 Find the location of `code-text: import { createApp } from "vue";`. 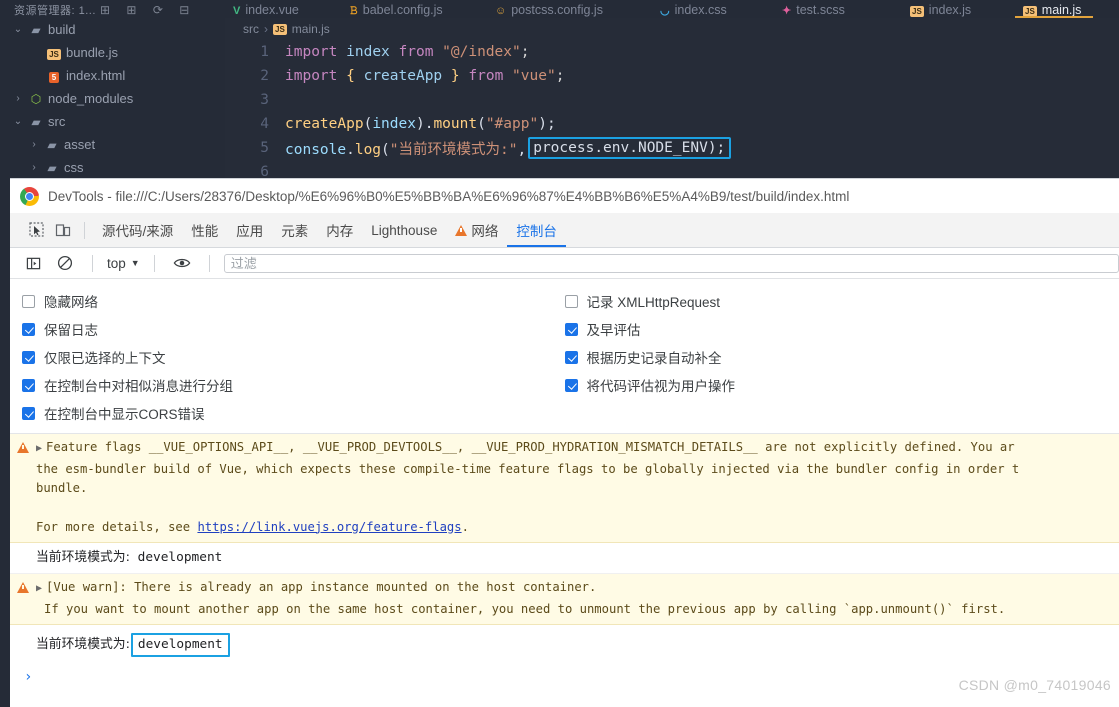

code-text: import { createApp } from "vue"; is located at coordinates (425, 76).